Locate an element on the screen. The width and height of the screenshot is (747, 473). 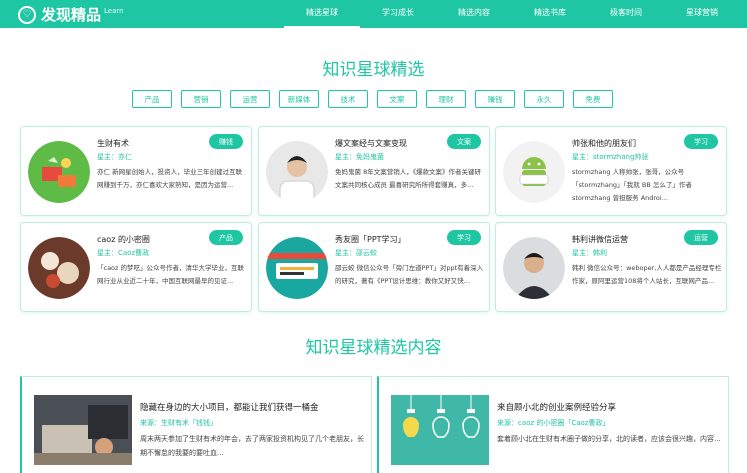
main-nav: 精选星球 学习成长 精选内容 精选书库 极客时间 星球营销 is located at coordinates (512, 14).